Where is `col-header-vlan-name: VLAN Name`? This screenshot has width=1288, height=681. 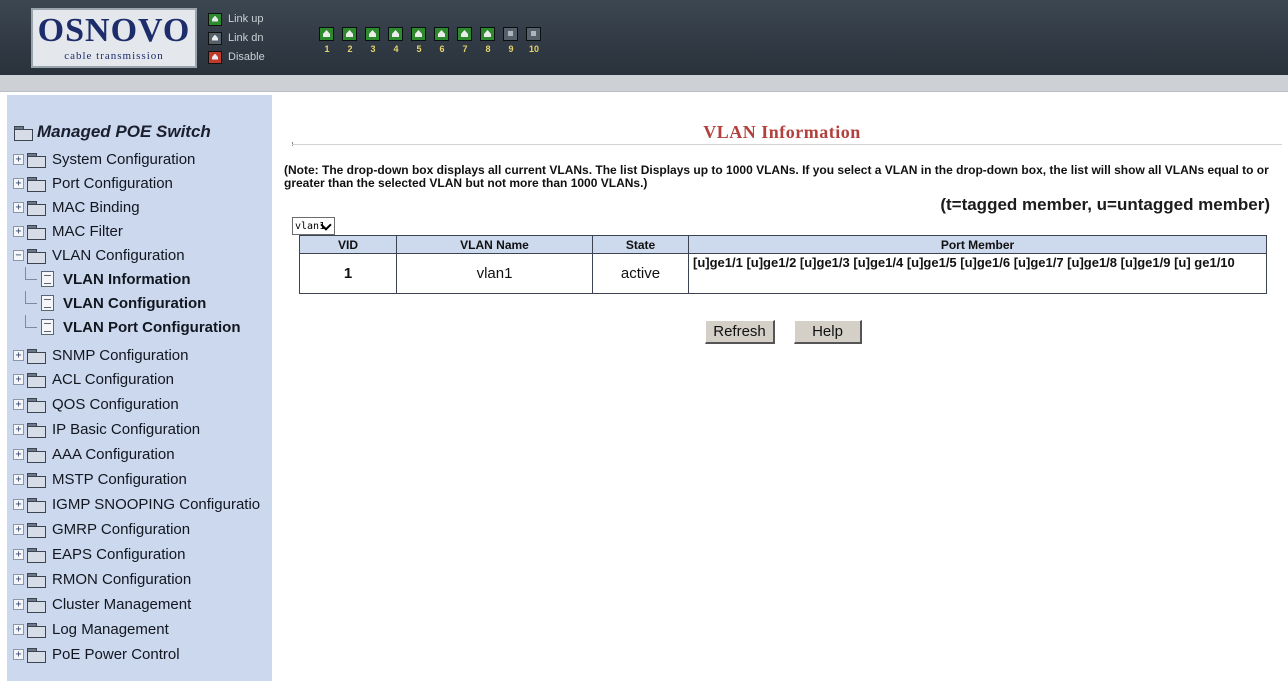
col-header-vlan-name: VLAN Name is located at coordinates (494, 244).